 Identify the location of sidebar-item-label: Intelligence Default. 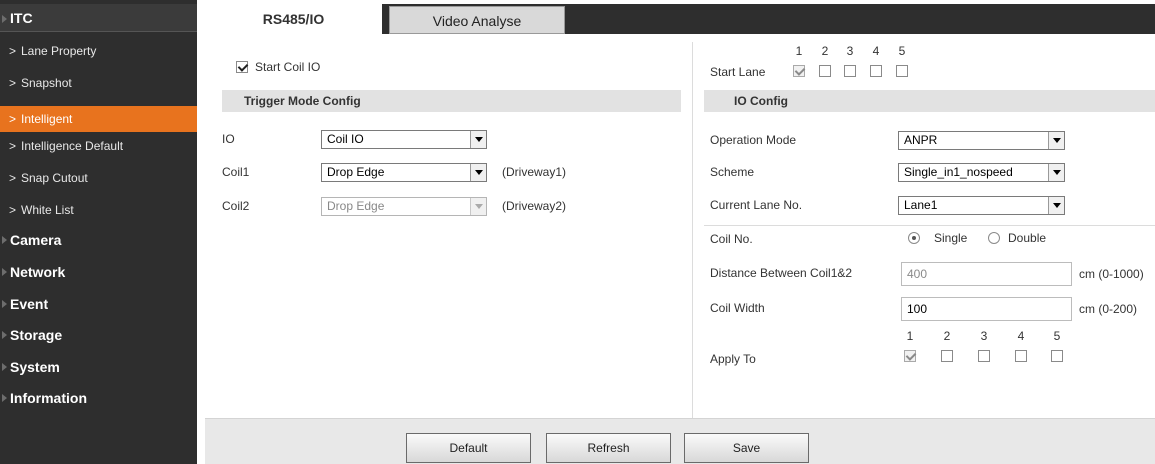
(72, 146).